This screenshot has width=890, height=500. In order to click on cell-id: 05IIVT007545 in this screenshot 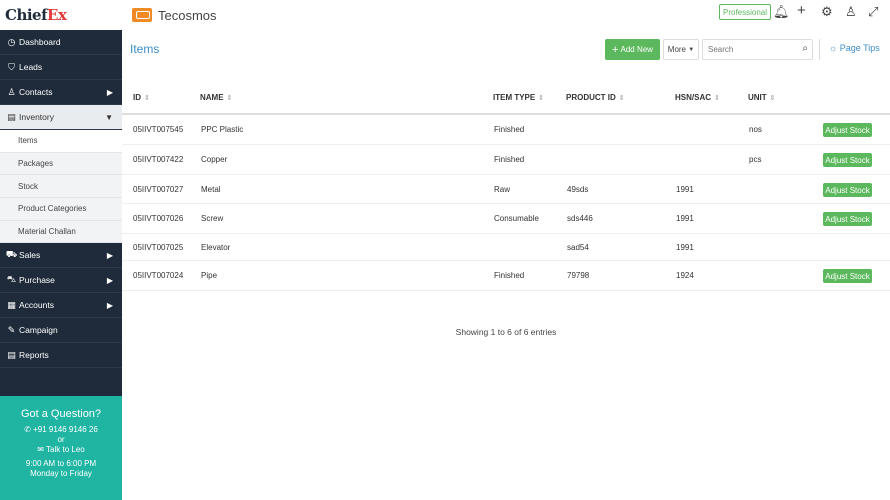, I will do `click(158, 129)`.